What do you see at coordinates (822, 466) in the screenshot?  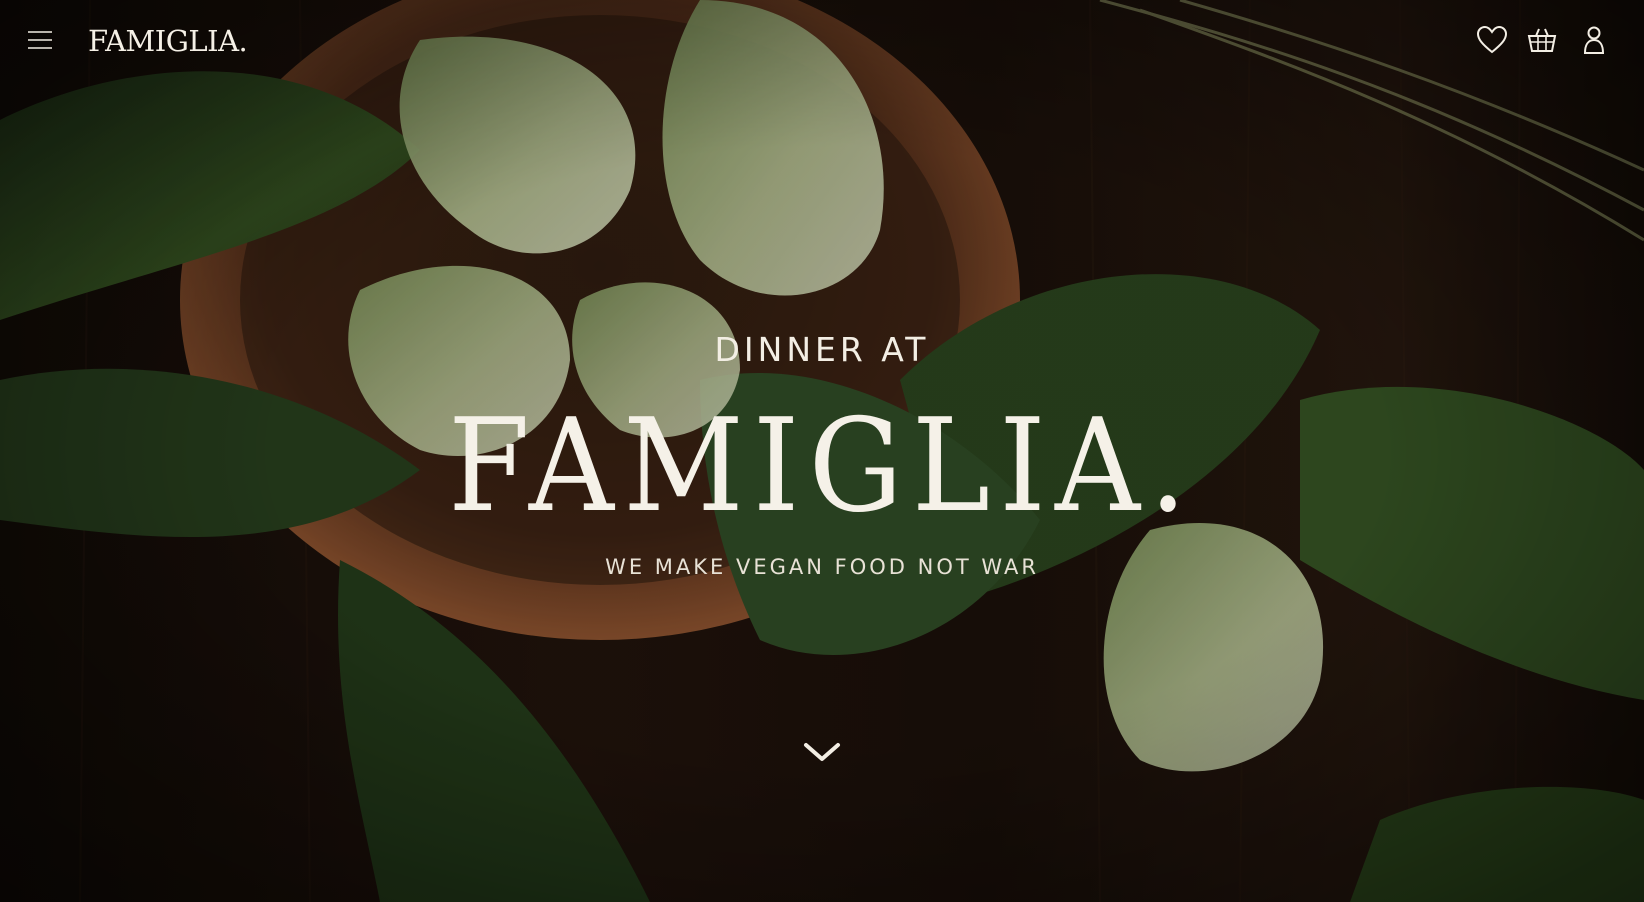 I see `hero-title: FAMIGLIA.` at bounding box center [822, 466].